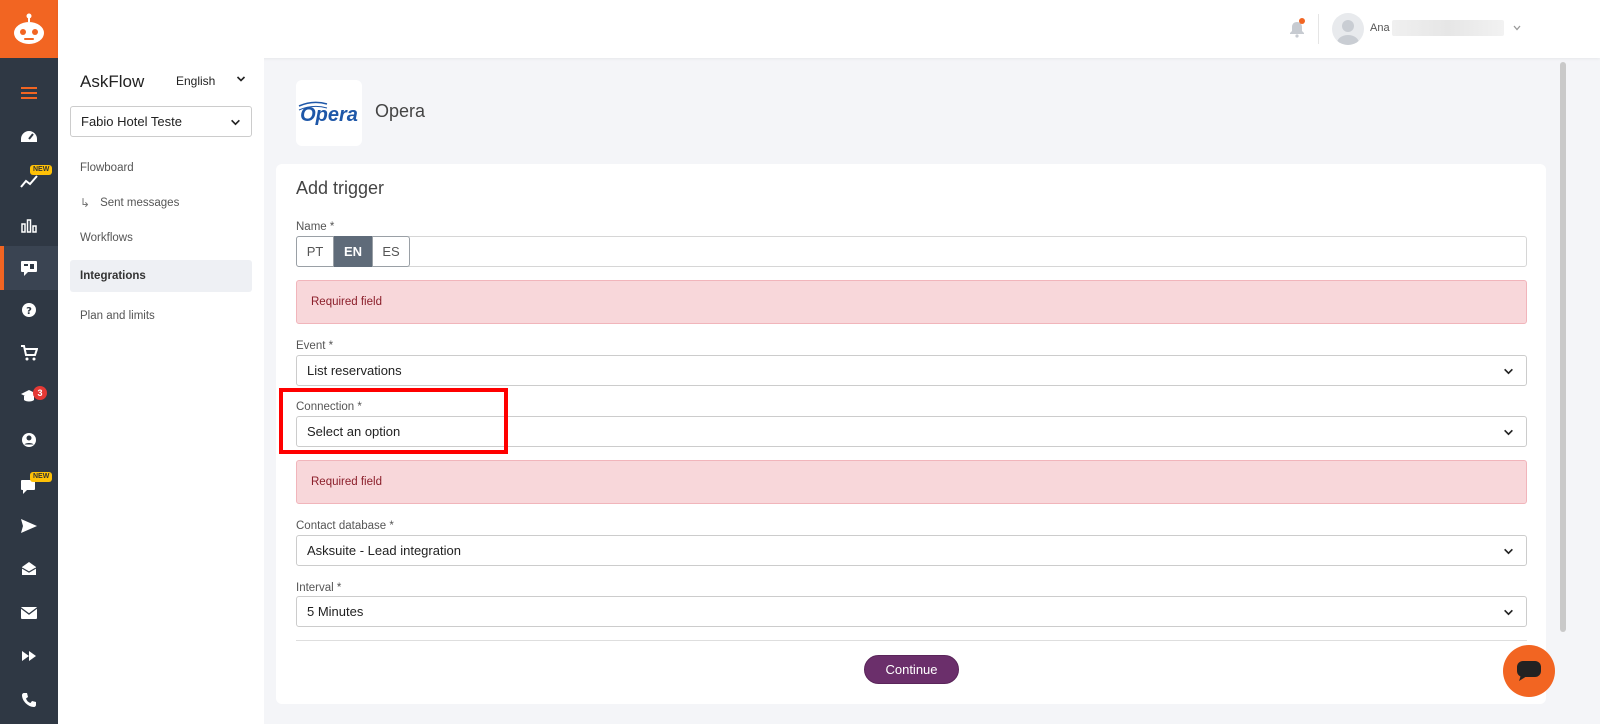 Image resolution: width=1600 pixels, height=724 pixels. Describe the element at coordinates (161, 276) in the screenshot. I see `sidebar-item-integrations: Integrations` at that location.